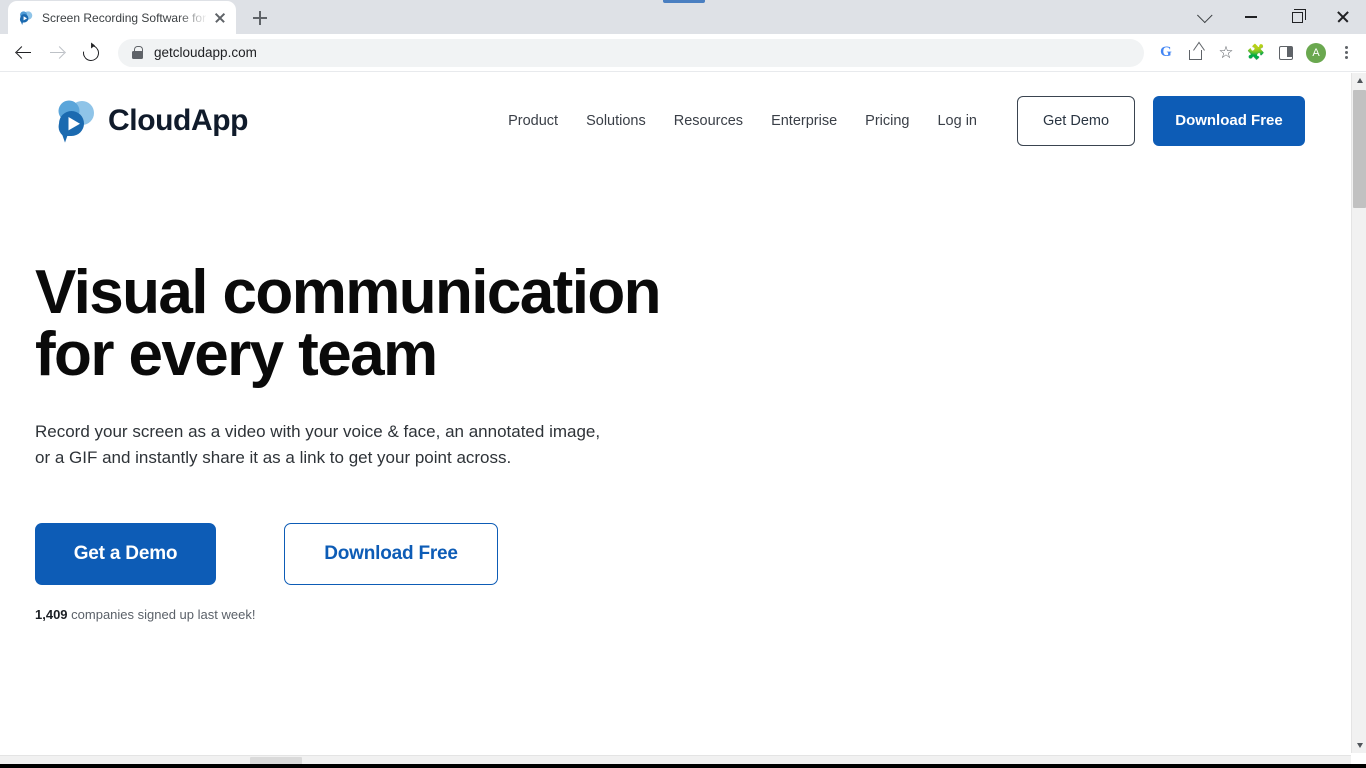  I want to click on url-text: getcloudapp.com, so click(205, 52).